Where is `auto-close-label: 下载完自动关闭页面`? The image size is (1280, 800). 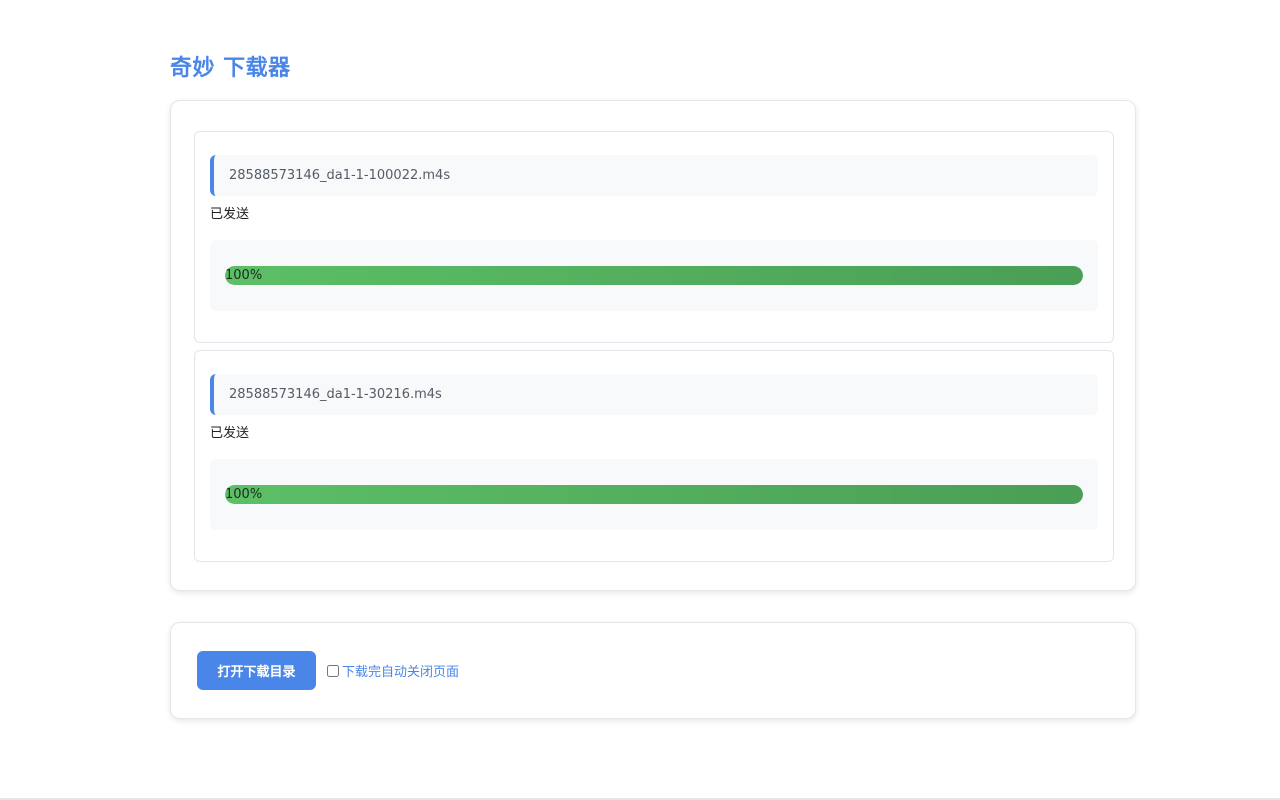
auto-close-label: 下载完自动关闭页面 is located at coordinates (401, 672).